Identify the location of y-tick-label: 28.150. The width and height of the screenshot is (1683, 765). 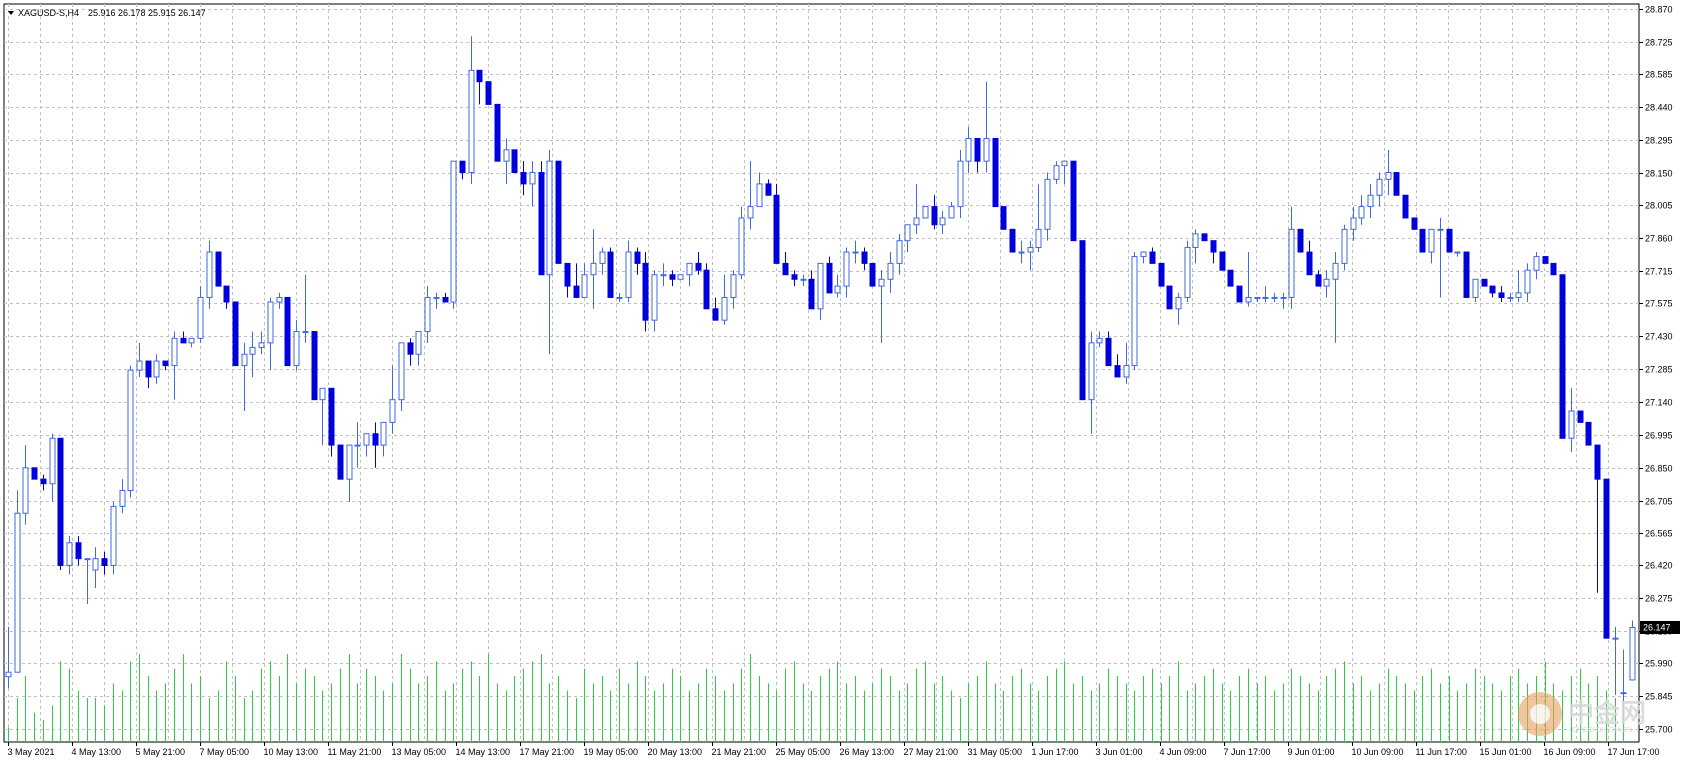
(1659, 174).